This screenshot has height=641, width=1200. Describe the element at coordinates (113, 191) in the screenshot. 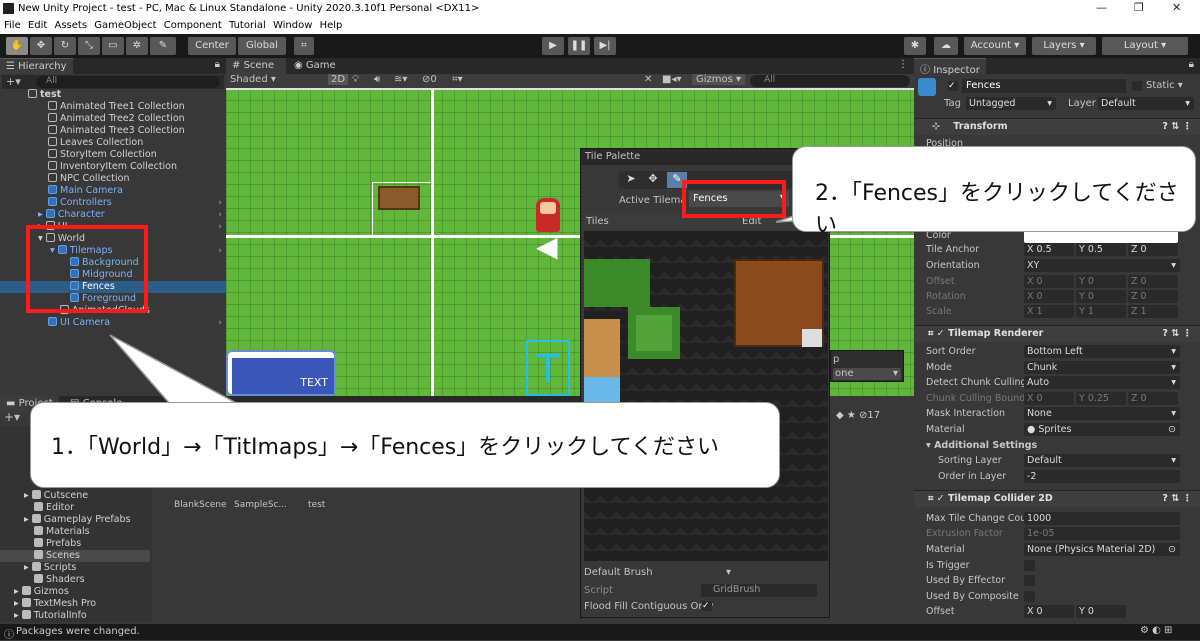

I see `hierarchy-item: Main Camera` at that location.